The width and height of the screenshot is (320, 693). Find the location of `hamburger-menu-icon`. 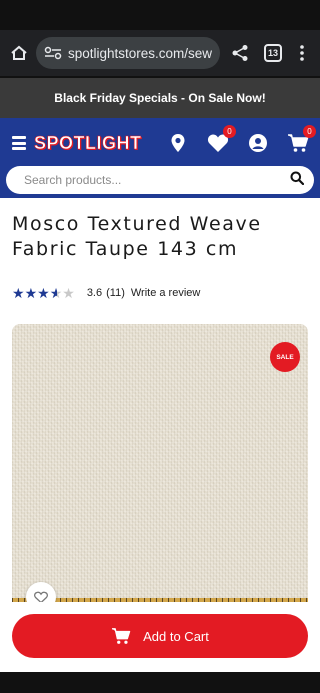

hamburger-menu-icon is located at coordinates (19, 143).